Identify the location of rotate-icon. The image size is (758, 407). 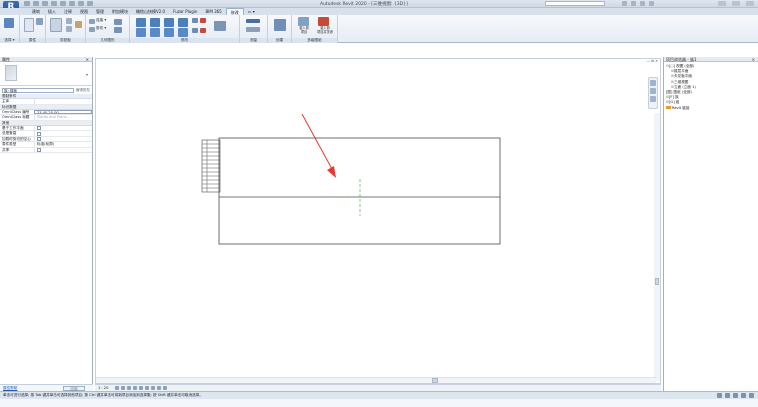
(169, 32).